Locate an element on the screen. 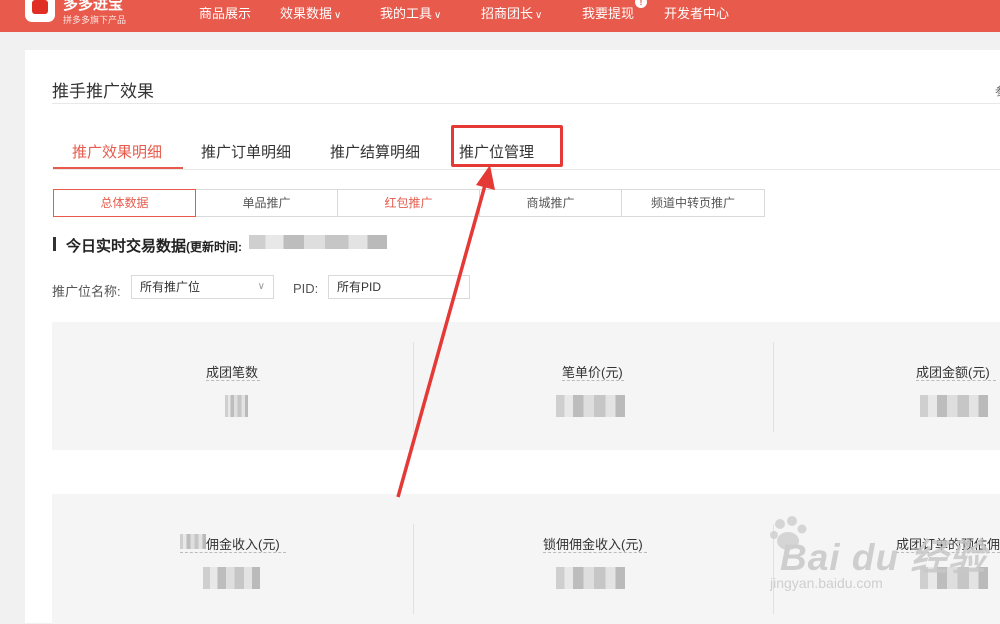 This screenshot has width=1000, height=624. nav-item-withdraw: 我要提现 is located at coordinates (608, 12).